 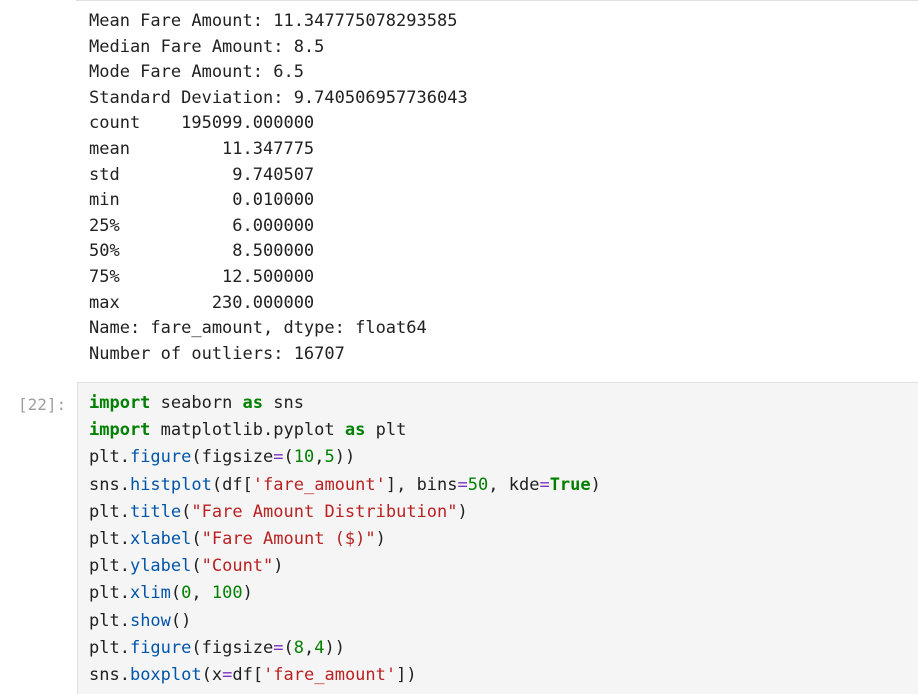 I want to click on output-line: 50% 8.500000, so click(x=202, y=251).